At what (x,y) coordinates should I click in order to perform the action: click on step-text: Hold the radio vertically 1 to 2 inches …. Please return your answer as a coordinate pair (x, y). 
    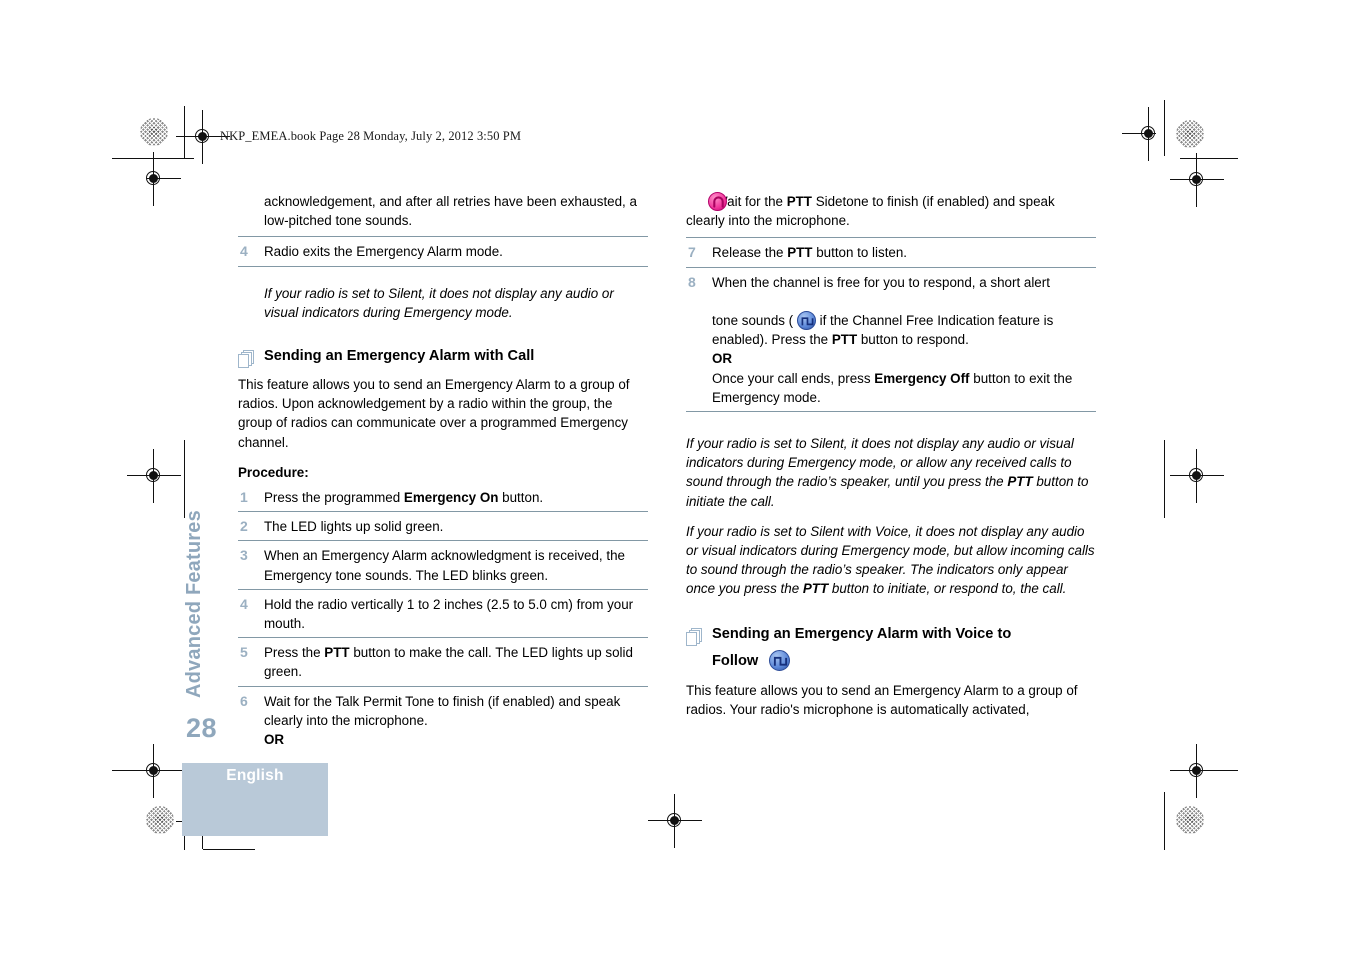
    Looking at the image, I should click on (449, 614).